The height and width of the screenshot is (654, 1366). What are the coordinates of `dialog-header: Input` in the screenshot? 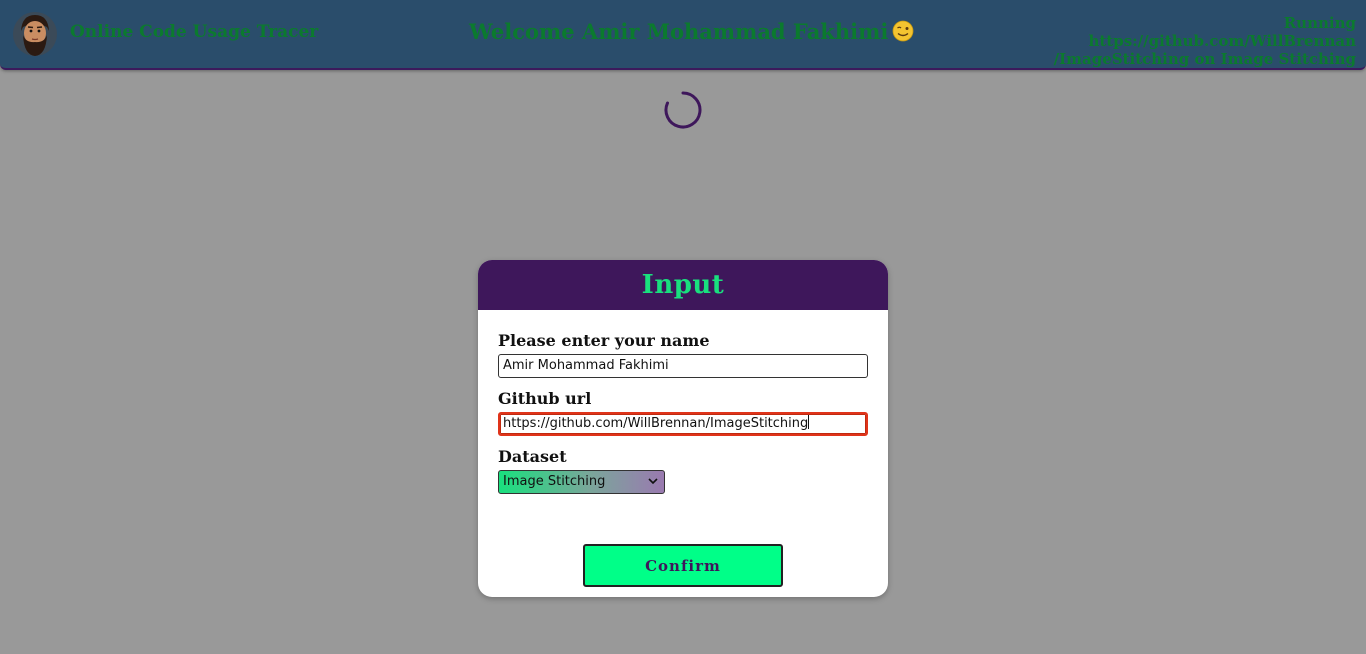 It's located at (683, 285).